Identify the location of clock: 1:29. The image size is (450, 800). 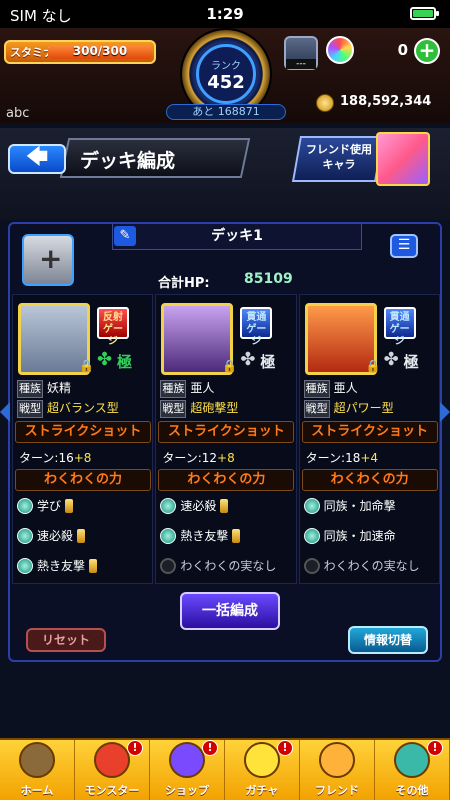
(225, 14).